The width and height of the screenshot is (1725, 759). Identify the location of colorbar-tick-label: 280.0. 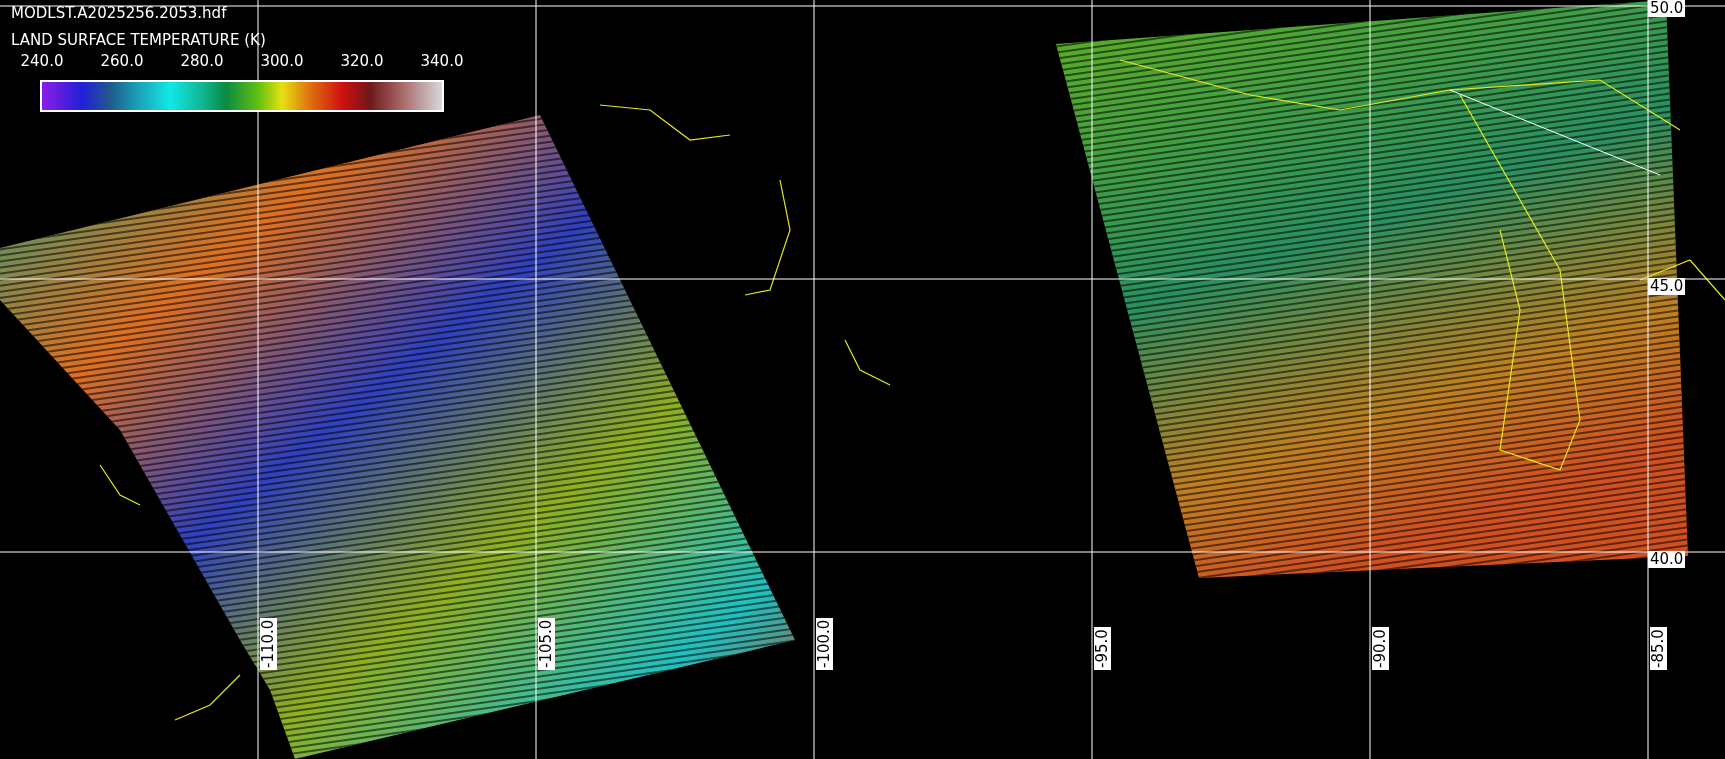
(202, 61).